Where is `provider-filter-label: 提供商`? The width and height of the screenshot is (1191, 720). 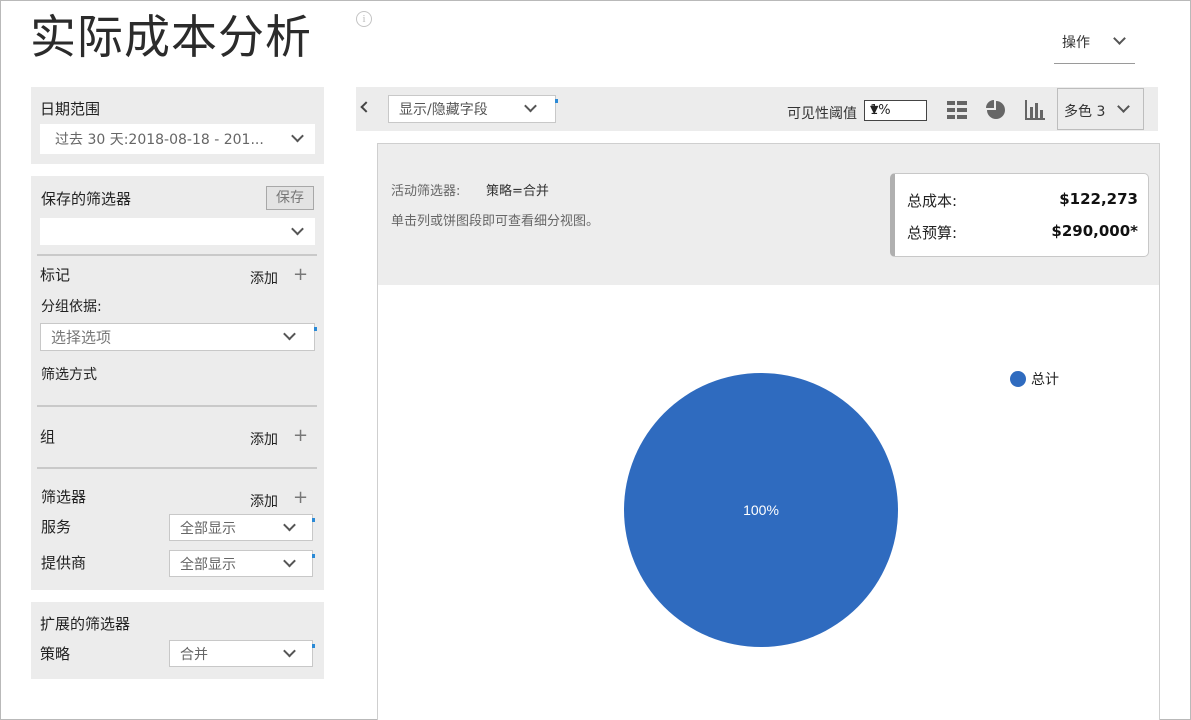
provider-filter-label: 提供商 is located at coordinates (64, 563).